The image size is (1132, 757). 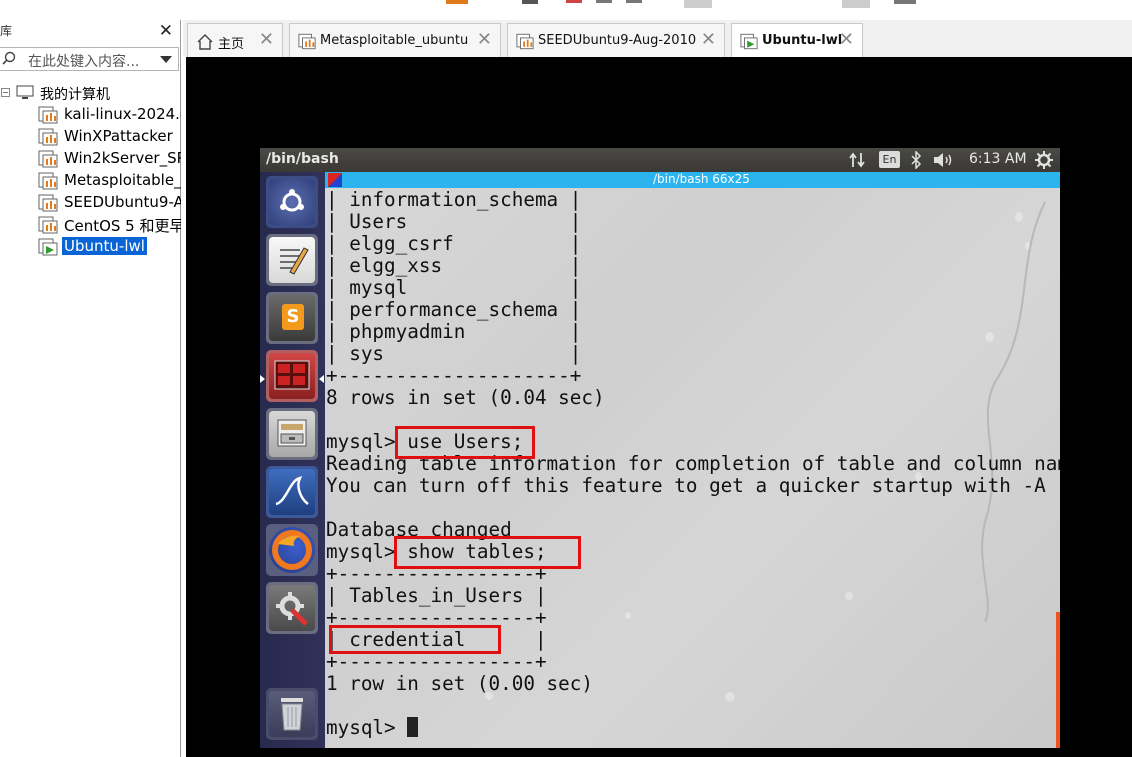 I want to click on terminal-titlebar: /bin/bash 66x25, so click(x=692, y=180).